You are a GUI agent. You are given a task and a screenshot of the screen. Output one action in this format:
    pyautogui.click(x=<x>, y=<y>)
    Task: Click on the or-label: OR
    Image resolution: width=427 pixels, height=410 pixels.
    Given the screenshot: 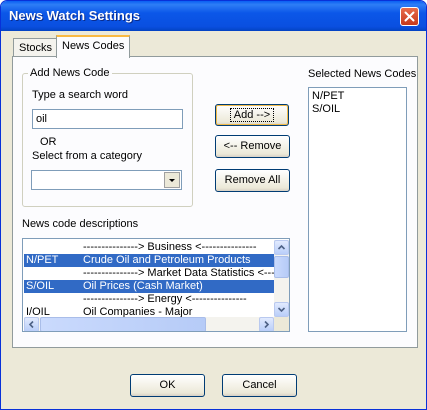 What is the action you would take?
    pyautogui.click(x=48, y=142)
    